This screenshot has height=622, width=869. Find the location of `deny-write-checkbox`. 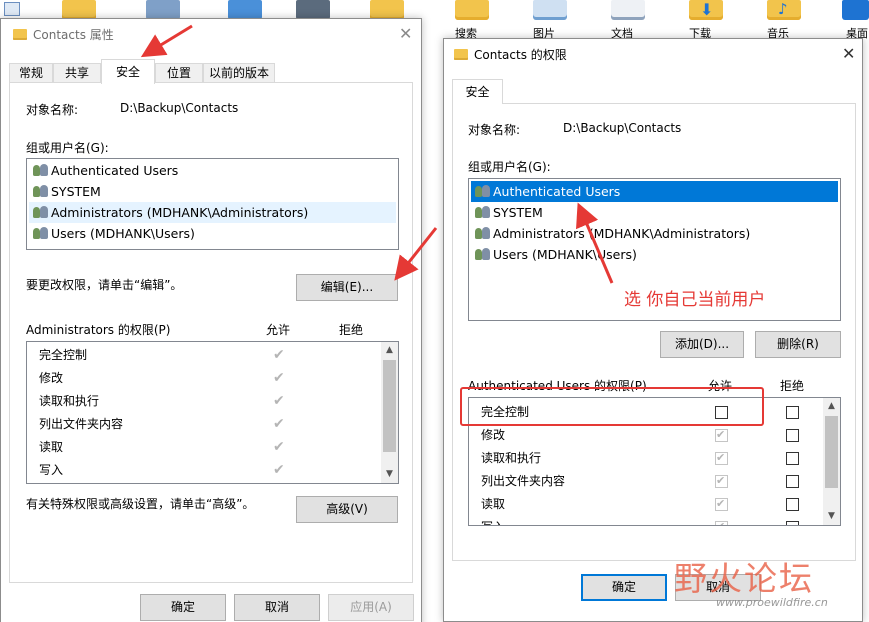

deny-write-checkbox is located at coordinates (792, 523).